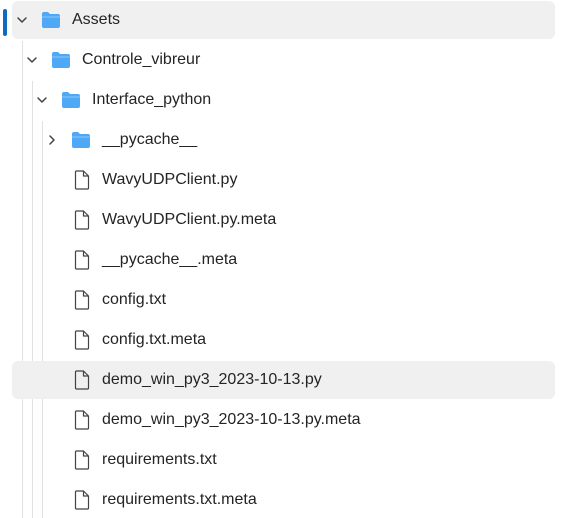 This screenshot has width=567, height=518. Describe the element at coordinates (96, 19) in the screenshot. I see `tree-item-label: Assets` at that location.